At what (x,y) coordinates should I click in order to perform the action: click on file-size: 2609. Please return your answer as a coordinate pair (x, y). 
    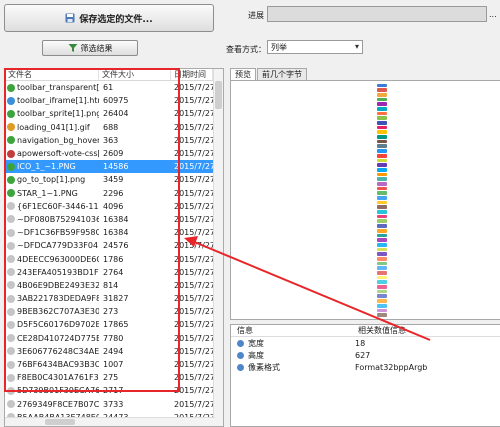
    Looking at the image, I should click on (113, 154).